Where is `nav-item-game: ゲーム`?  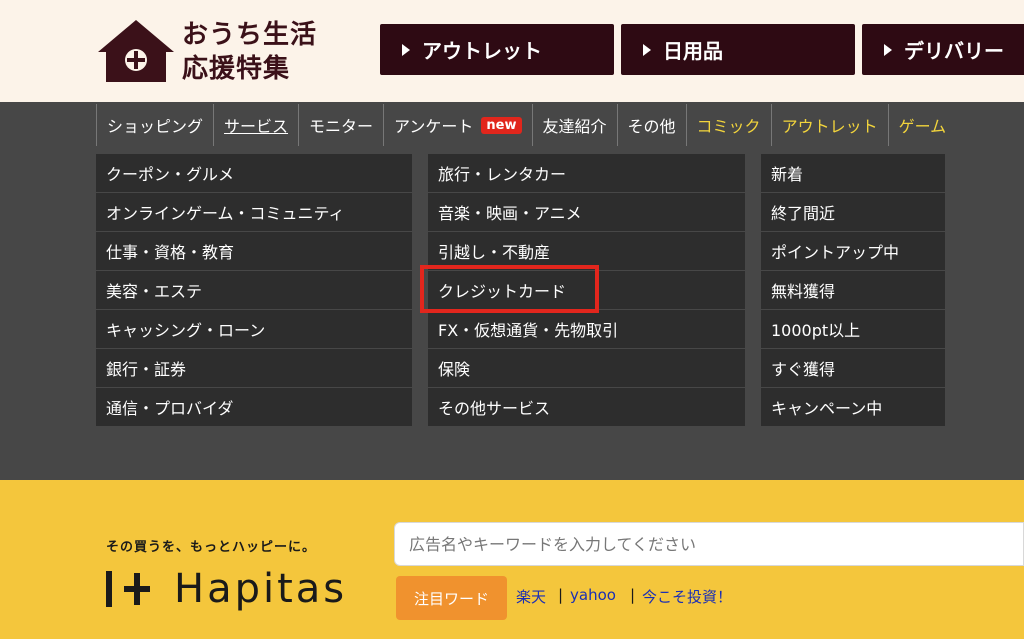 nav-item-game: ゲーム is located at coordinates (922, 125).